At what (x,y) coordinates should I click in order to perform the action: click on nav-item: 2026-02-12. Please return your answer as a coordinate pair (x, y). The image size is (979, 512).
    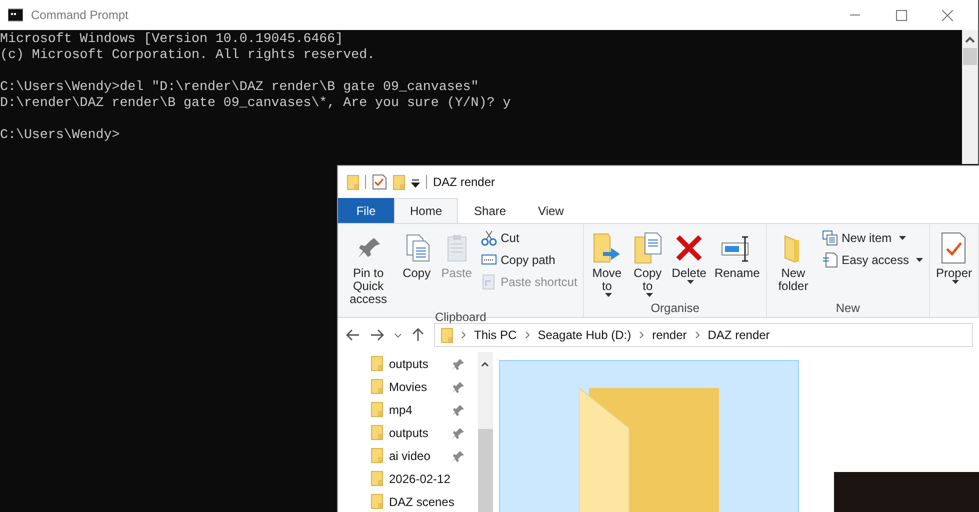
    Looking at the image, I should click on (408, 478).